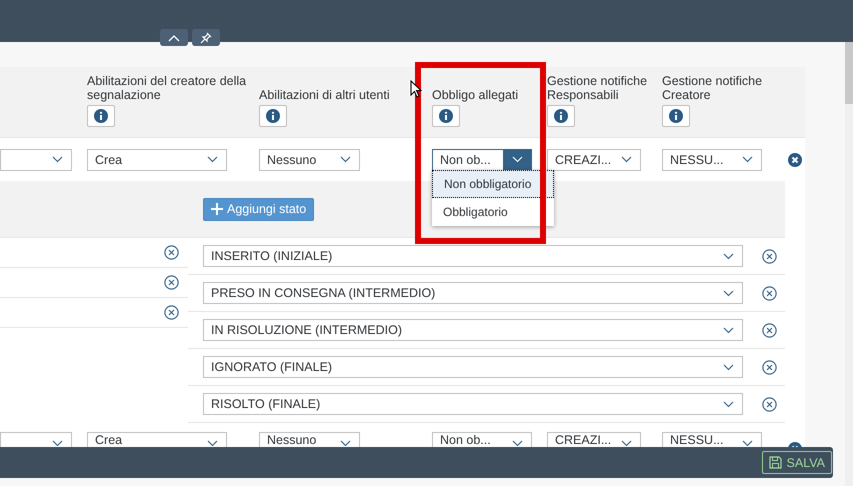  What do you see at coordinates (797, 462) in the screenshot?
I see `save-button: SALVA` at bounding box center [797, 462].